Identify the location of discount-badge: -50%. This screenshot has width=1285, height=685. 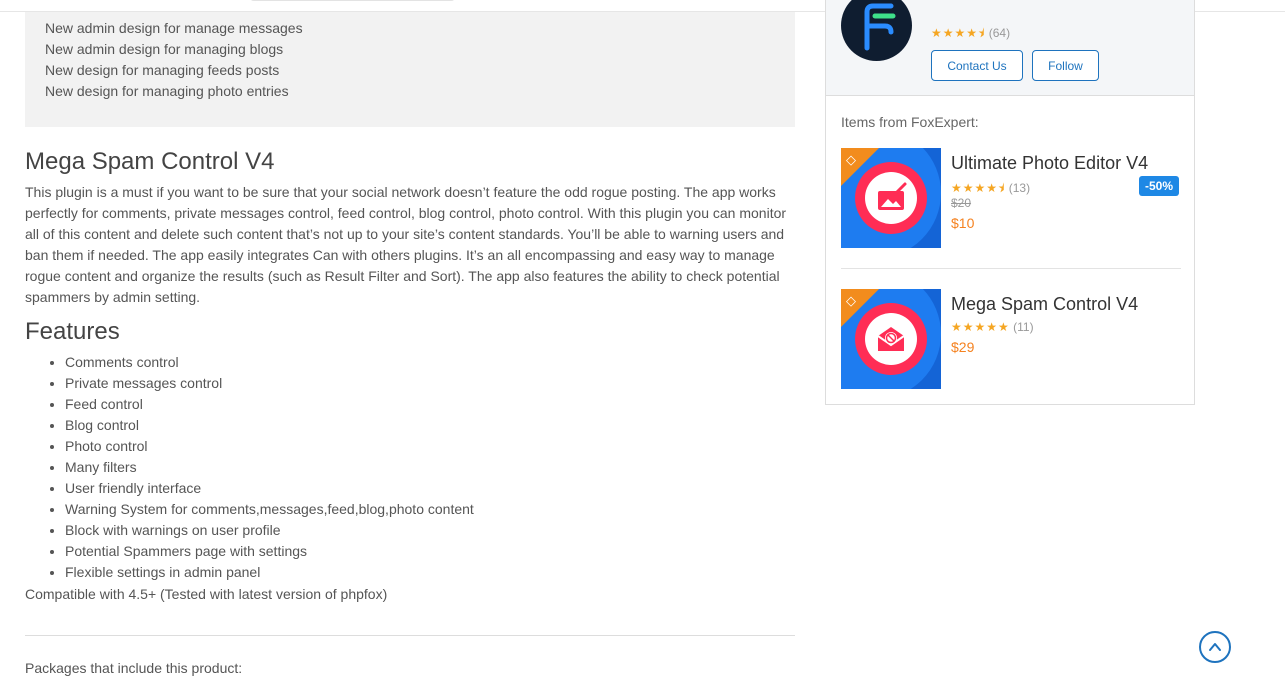
(1159, 186).